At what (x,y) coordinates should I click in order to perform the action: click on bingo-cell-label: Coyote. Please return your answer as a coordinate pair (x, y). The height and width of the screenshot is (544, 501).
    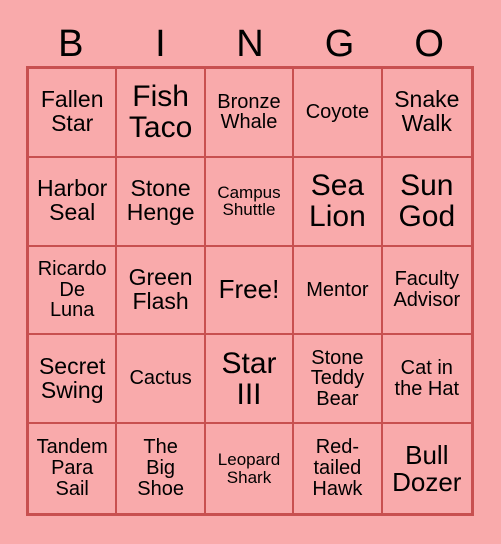
    Looking at the image, I should click on (337, 112).